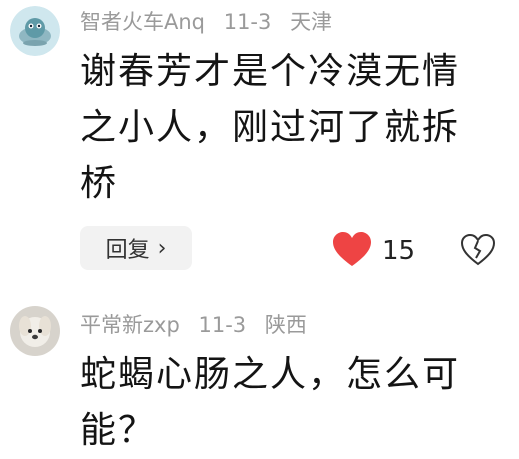 The image size is (519, 459). Describe the element at coordinates (285, 325) in the screenshot. I see `comment-location: 陕西` at that location.